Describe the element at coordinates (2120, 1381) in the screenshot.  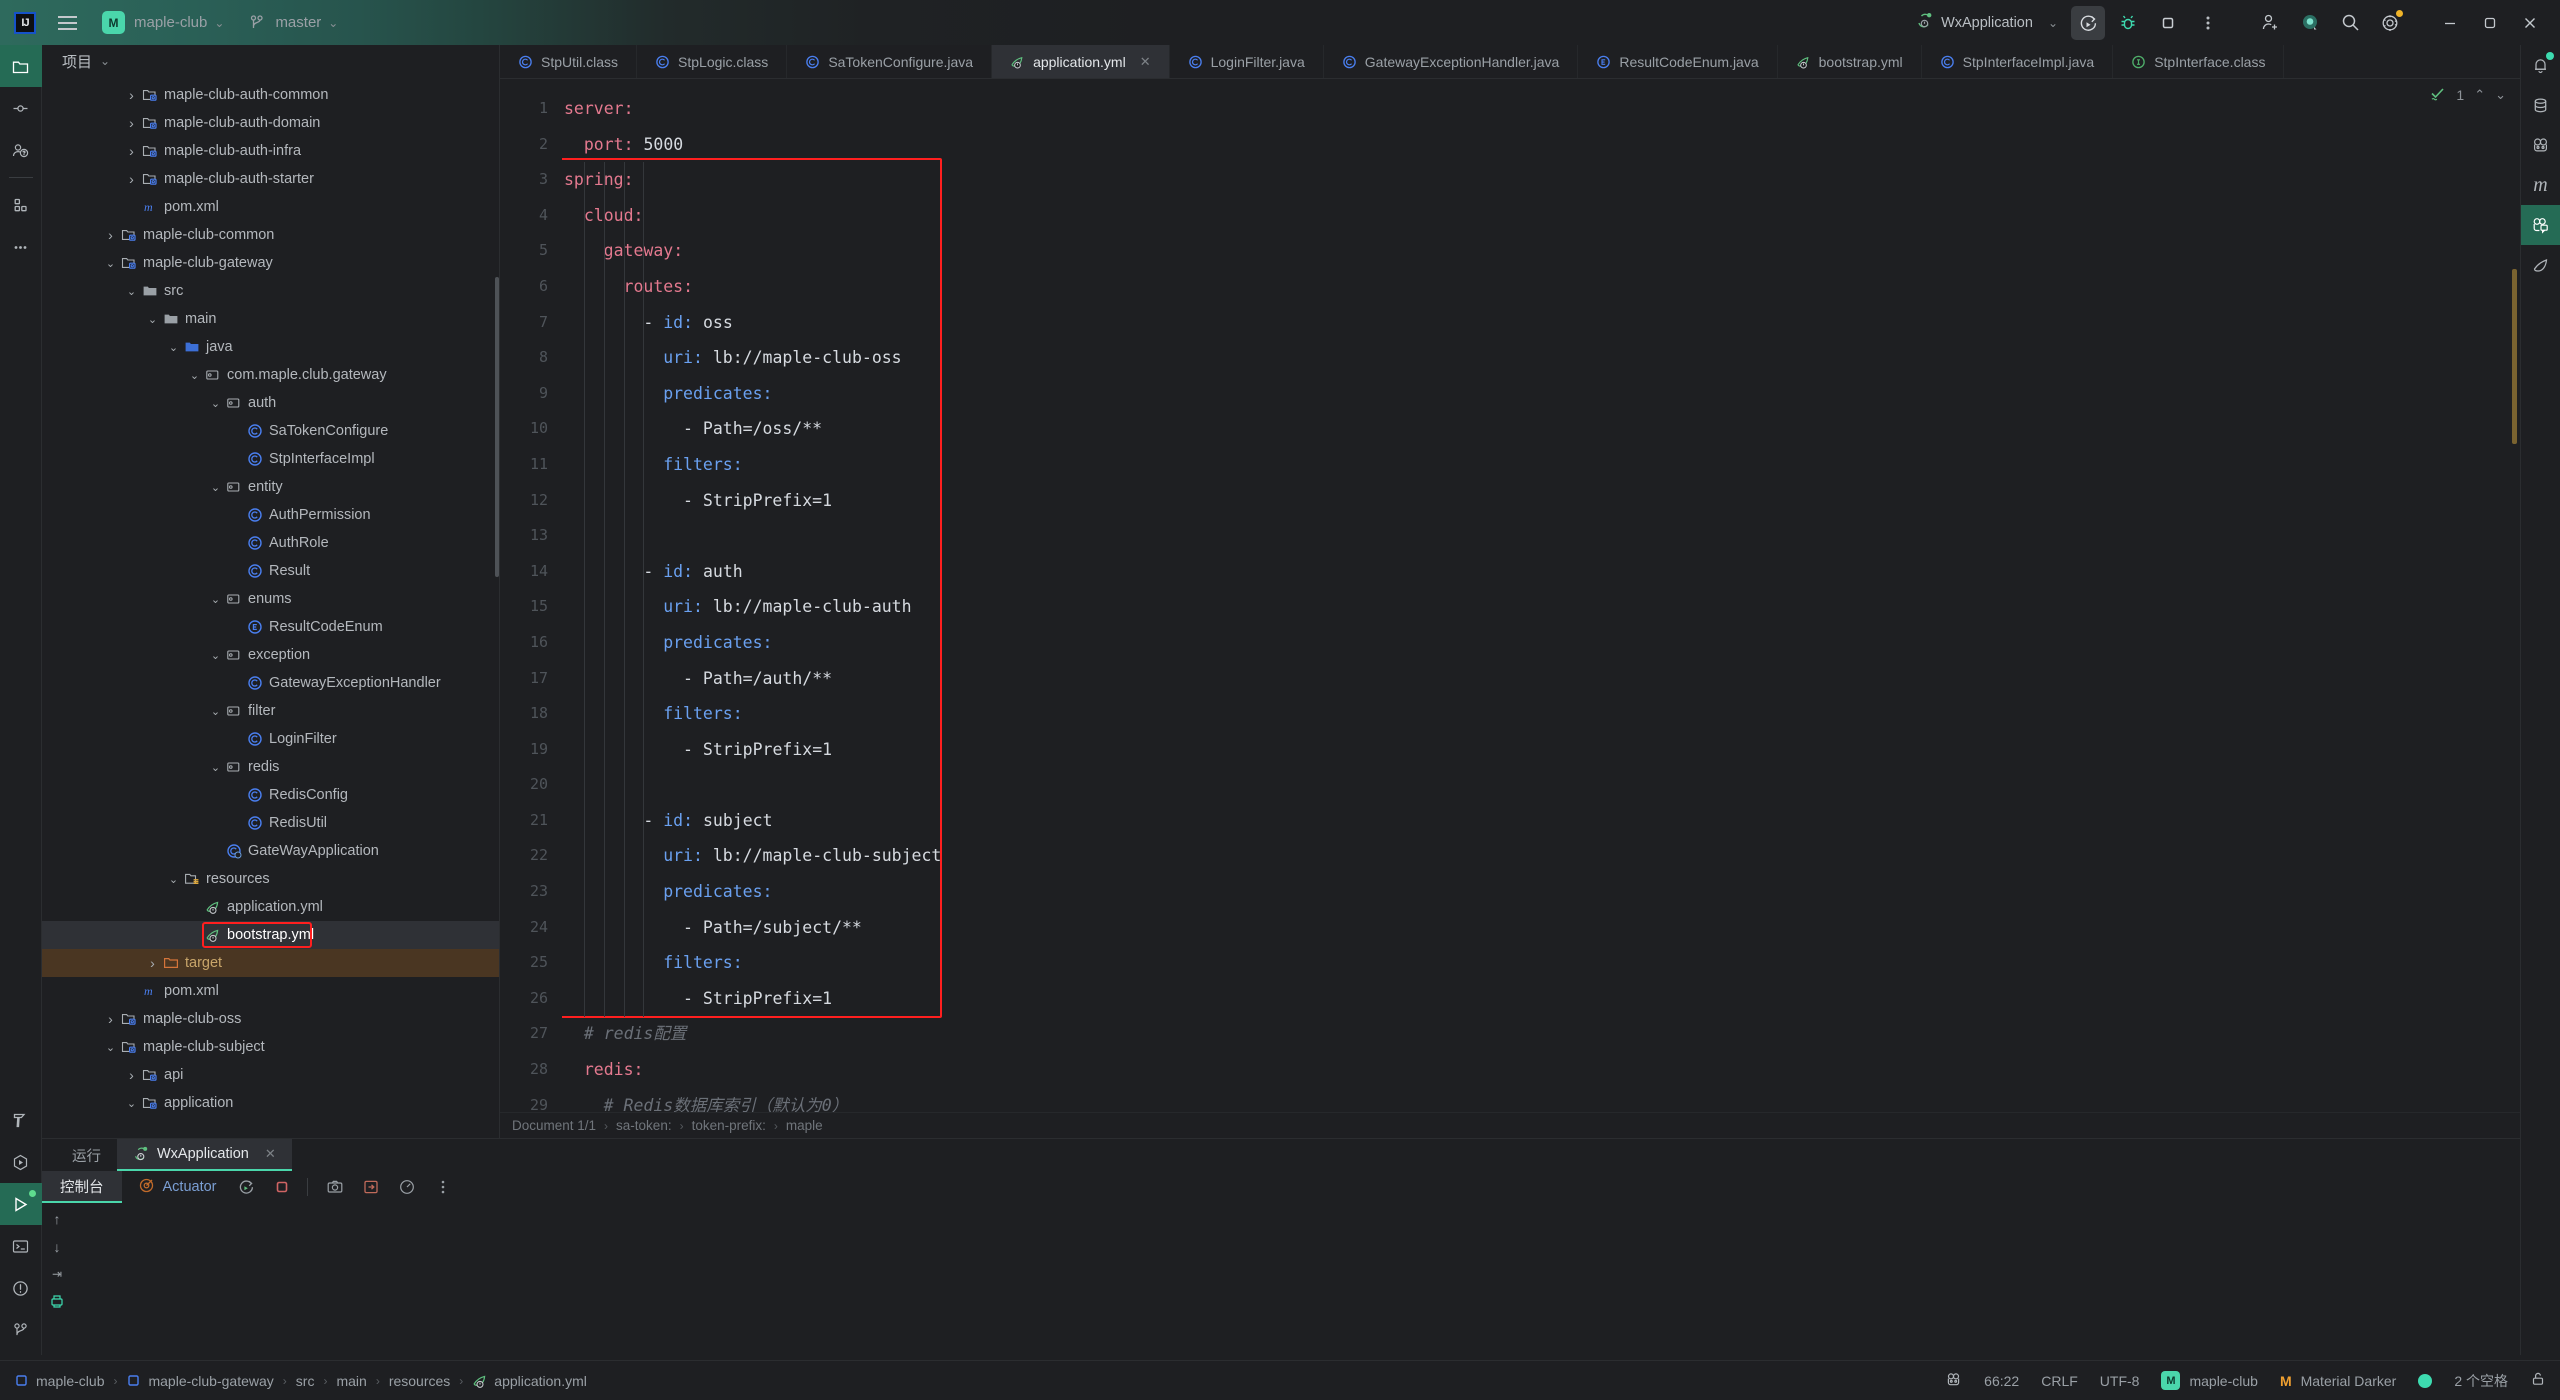
I see `file-encoding: UTF-8` at that location.